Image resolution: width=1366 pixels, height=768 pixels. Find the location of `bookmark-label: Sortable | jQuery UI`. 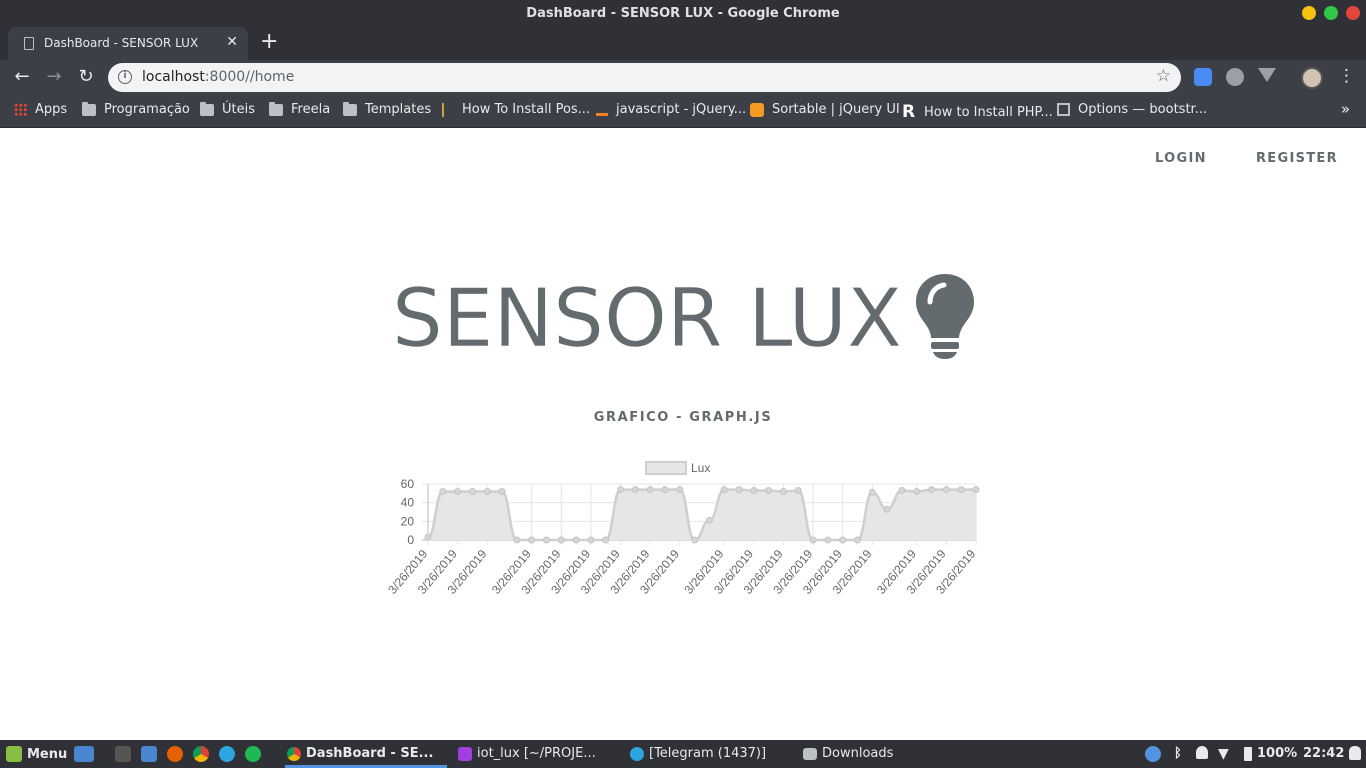

bookmark-label: Sortable | jQuery UI is located at coordinates (836, 109).